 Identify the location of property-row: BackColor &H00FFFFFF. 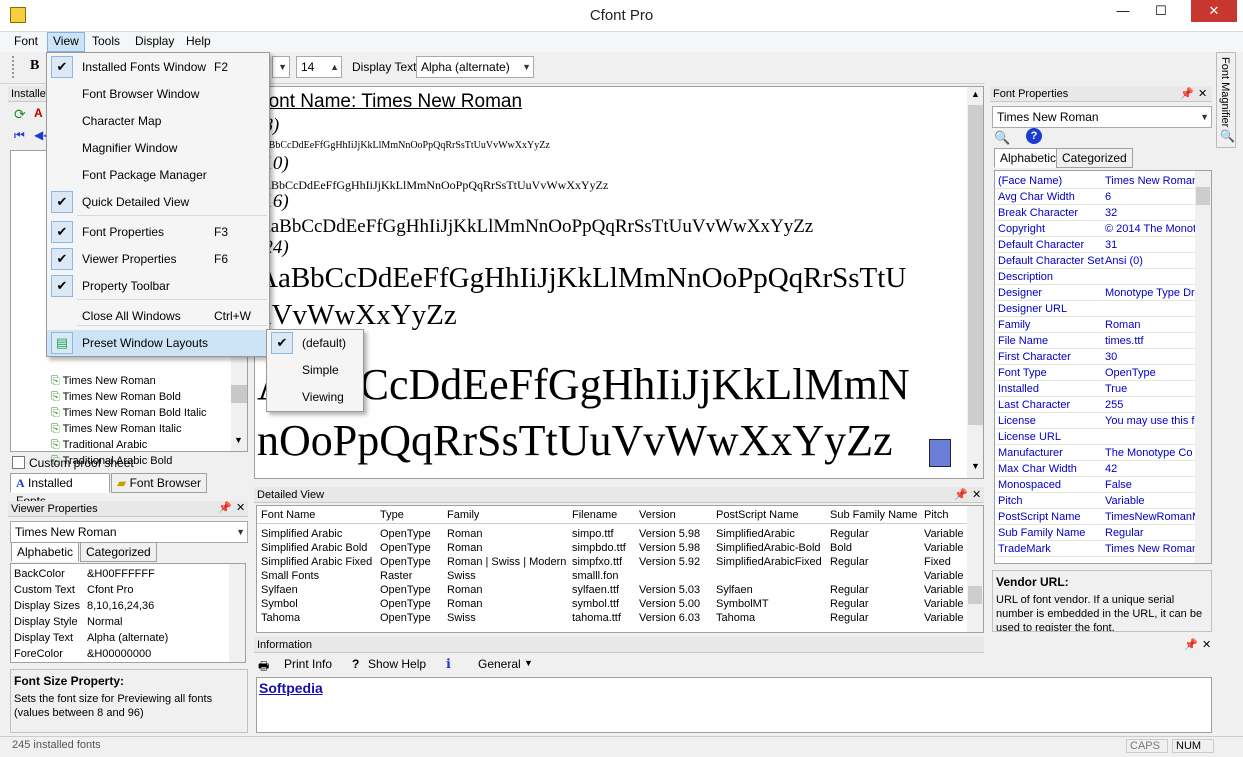
(119, 574).